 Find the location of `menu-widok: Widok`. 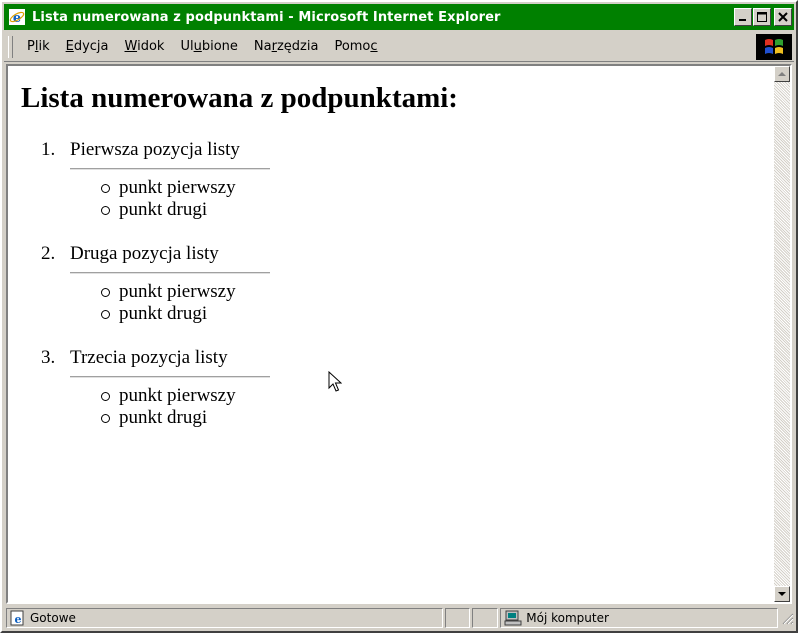

menu-widok: Widok is located at coordinates (145, 46).